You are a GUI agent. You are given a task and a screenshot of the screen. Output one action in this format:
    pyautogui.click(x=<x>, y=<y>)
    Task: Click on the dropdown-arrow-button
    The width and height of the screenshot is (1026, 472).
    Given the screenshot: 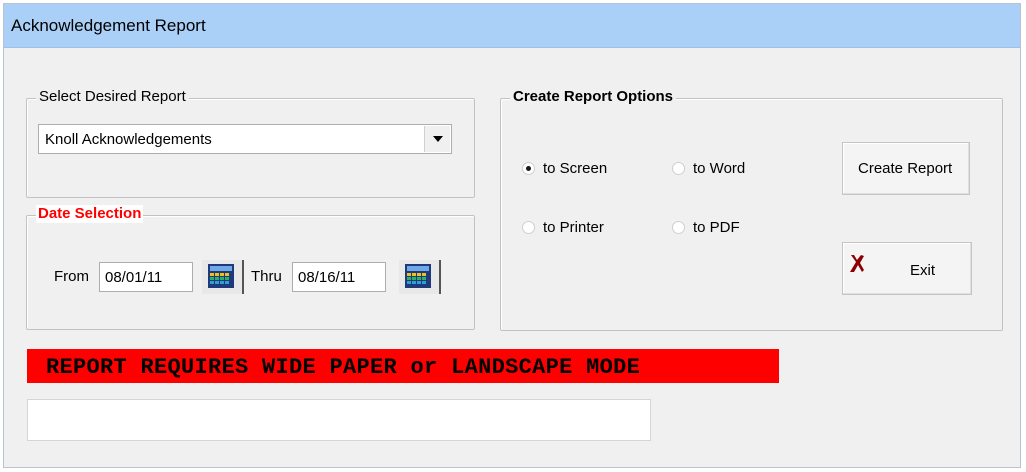 What is the action you would take?
    pyautogui.click(x=437, y=139)
    